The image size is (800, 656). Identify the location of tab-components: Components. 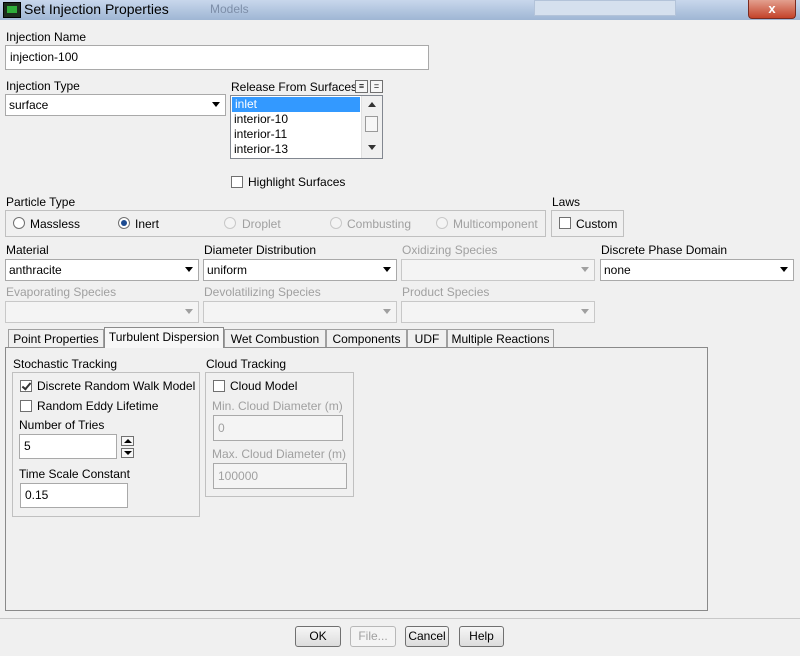
(366, 338).